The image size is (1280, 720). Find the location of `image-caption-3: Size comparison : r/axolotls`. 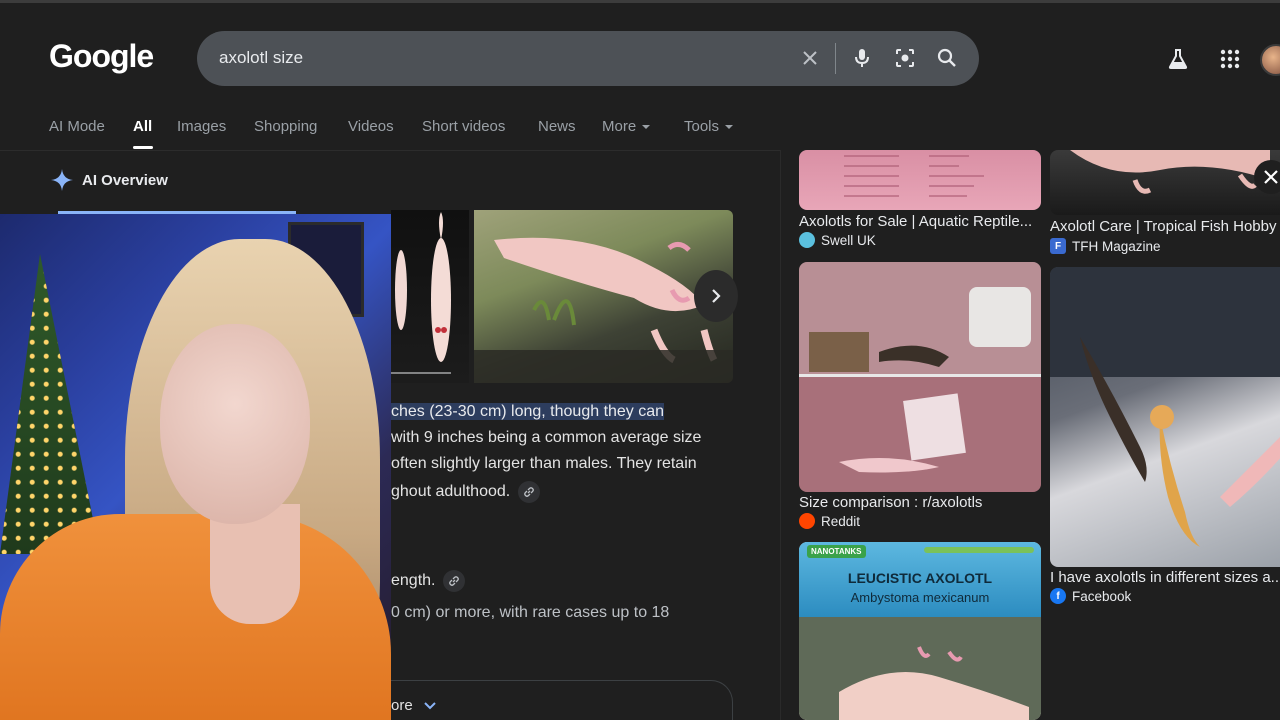

image-caption-3: Size comparison : r/axolotls is located at coordinates (919, 502).